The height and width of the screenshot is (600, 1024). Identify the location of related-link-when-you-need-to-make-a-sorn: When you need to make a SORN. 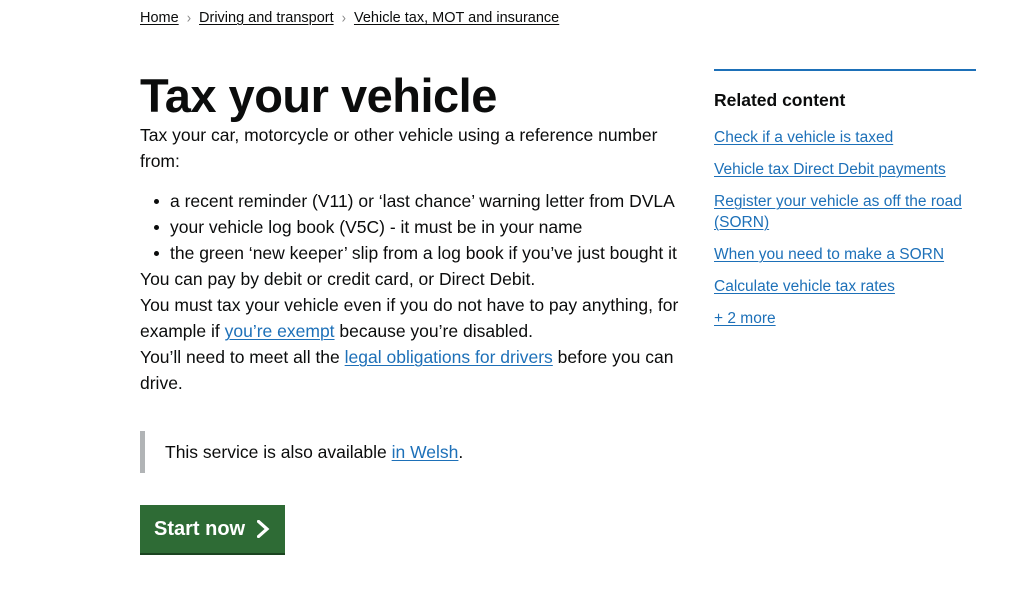
(829, 254).